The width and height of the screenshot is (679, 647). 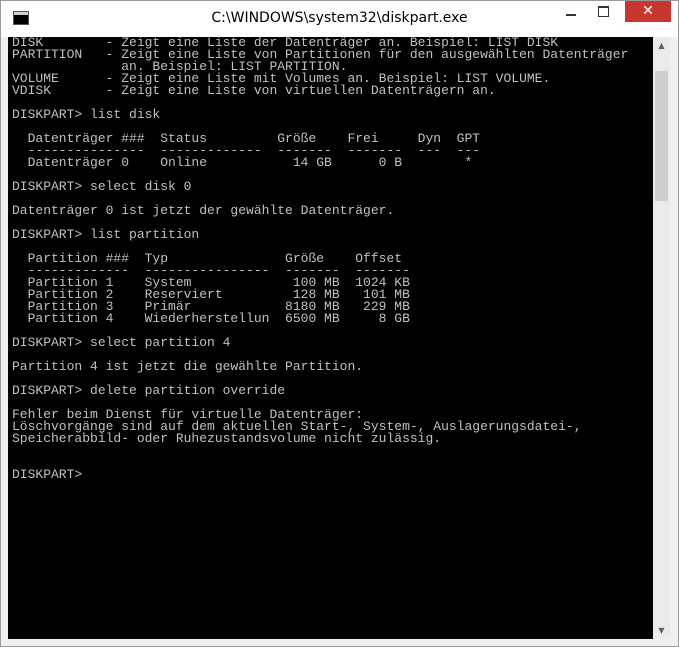 What do you see at coordinates (106, 234) in the screenshot?
I see `console-line: DISKPART> list partition` at bounding box center [106, 234].